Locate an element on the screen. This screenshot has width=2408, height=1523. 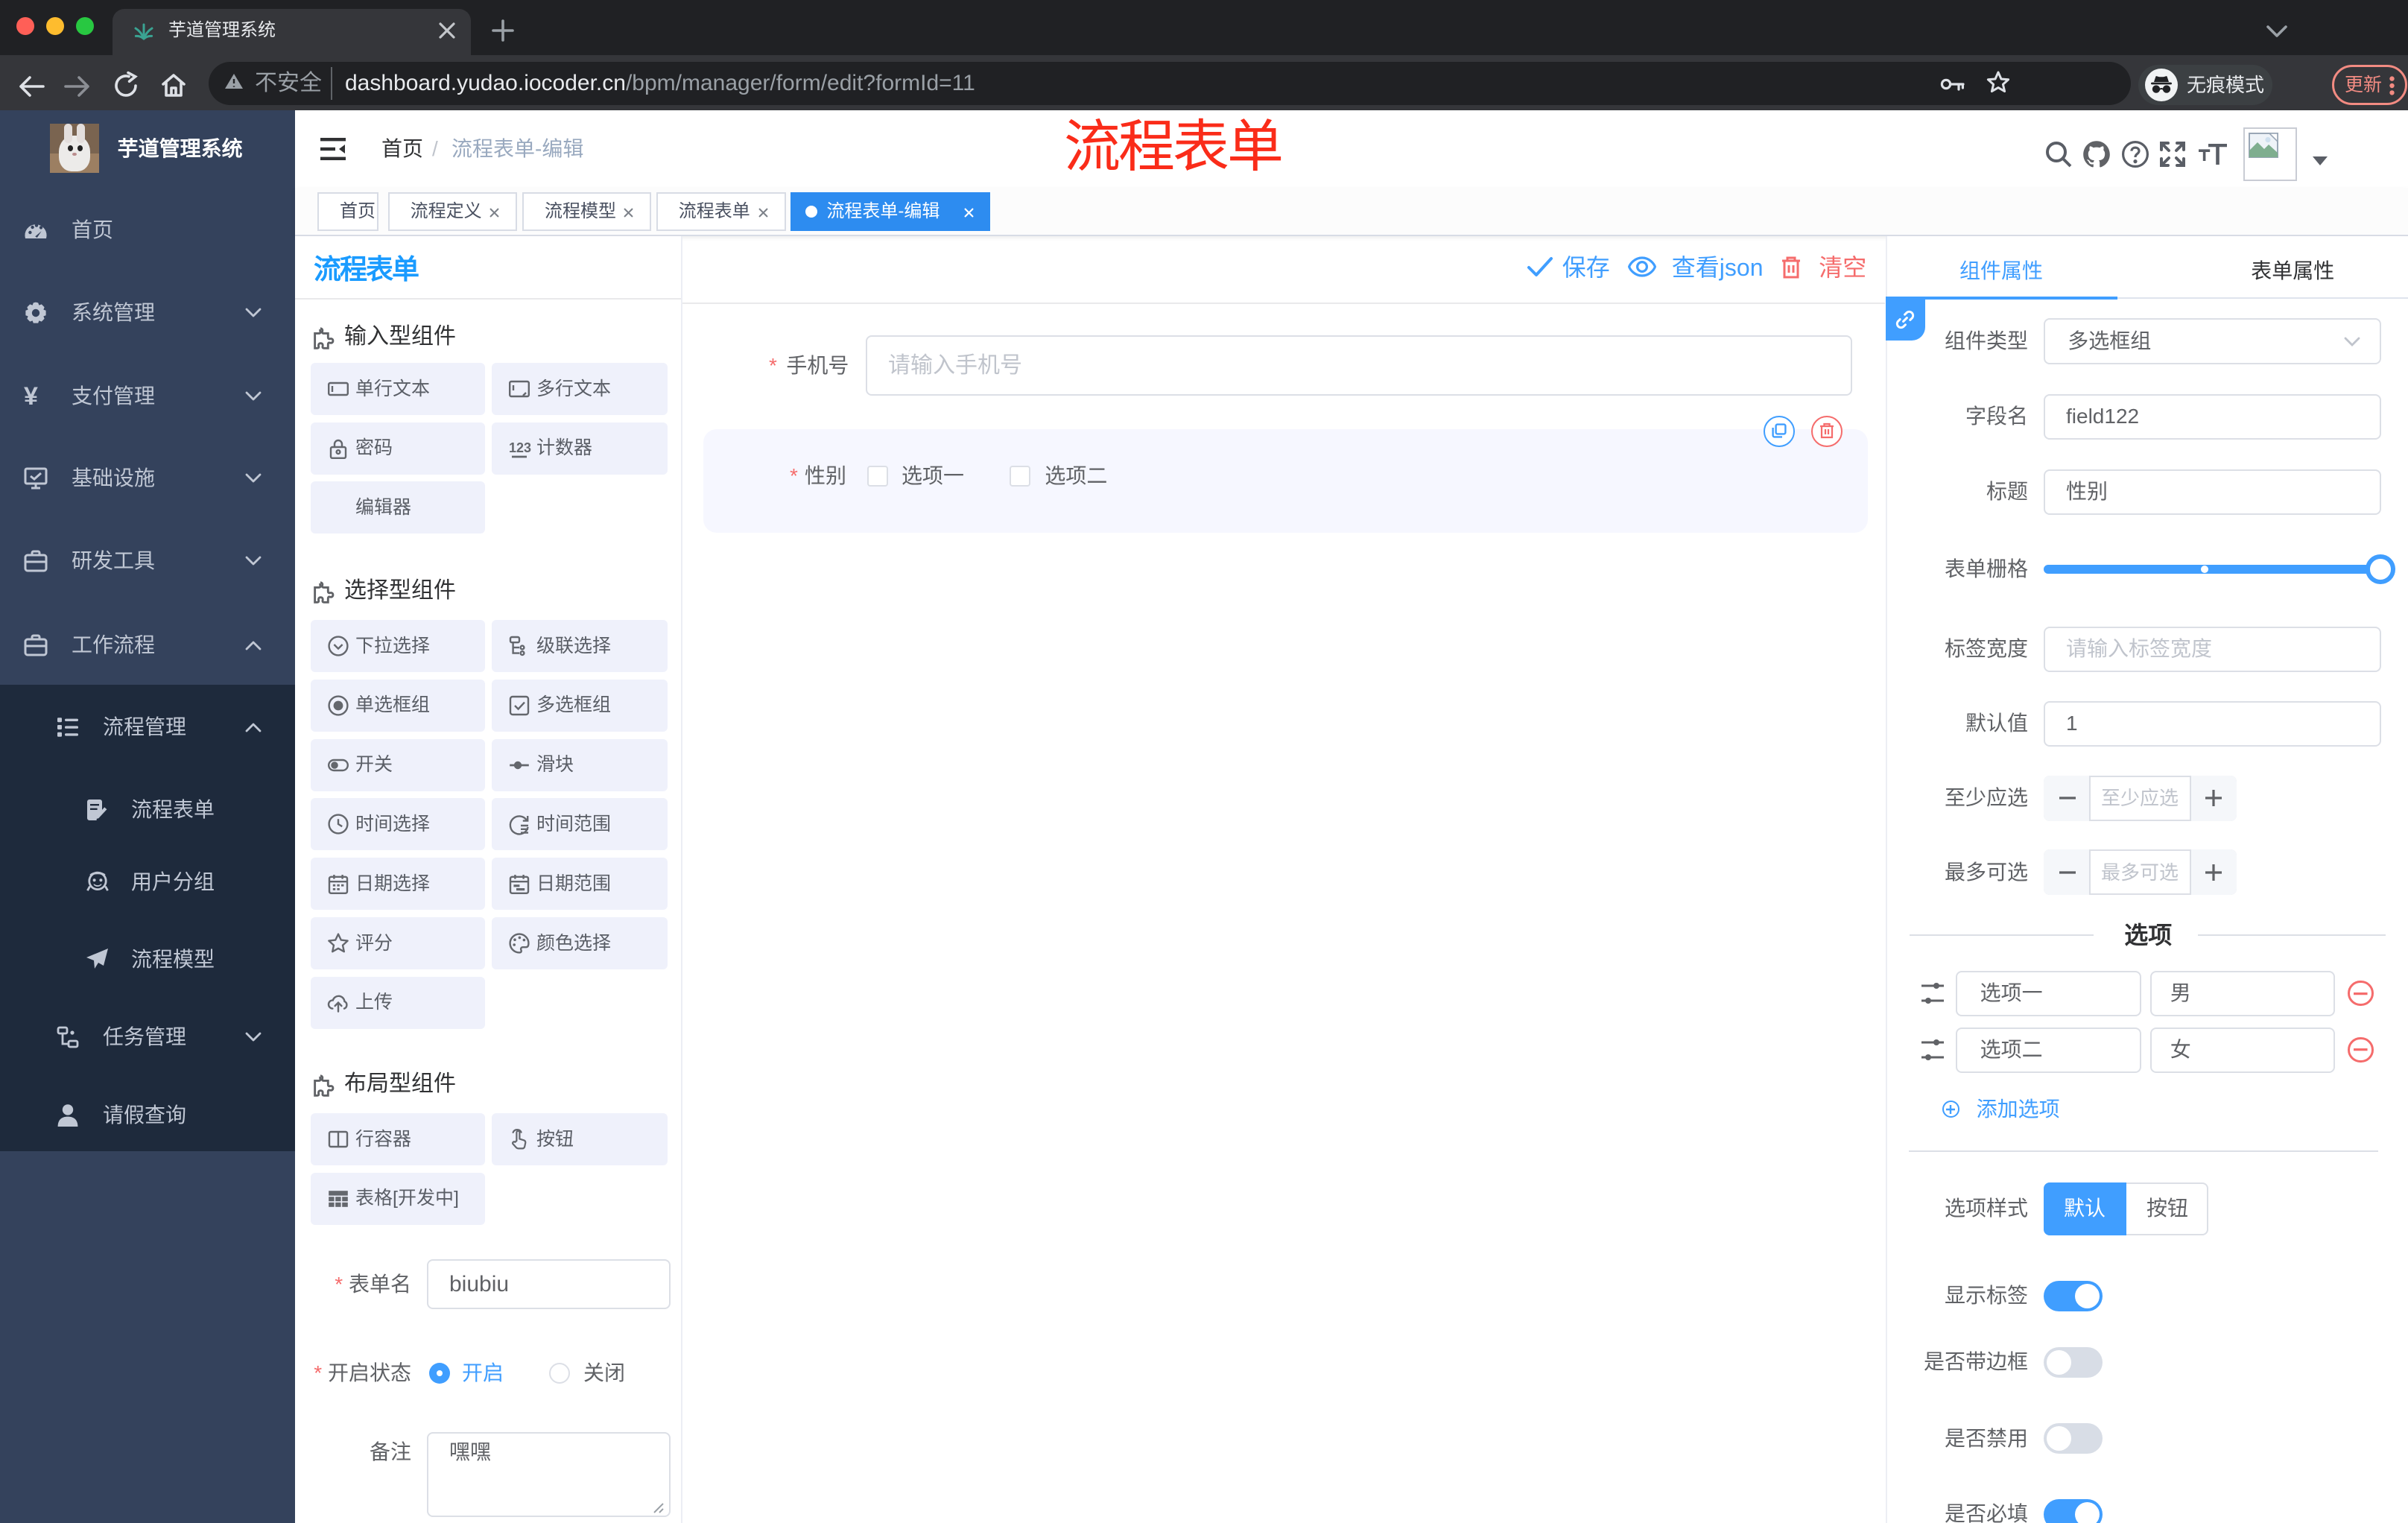
svg-text: 123 is located at coordinates (520, 447).